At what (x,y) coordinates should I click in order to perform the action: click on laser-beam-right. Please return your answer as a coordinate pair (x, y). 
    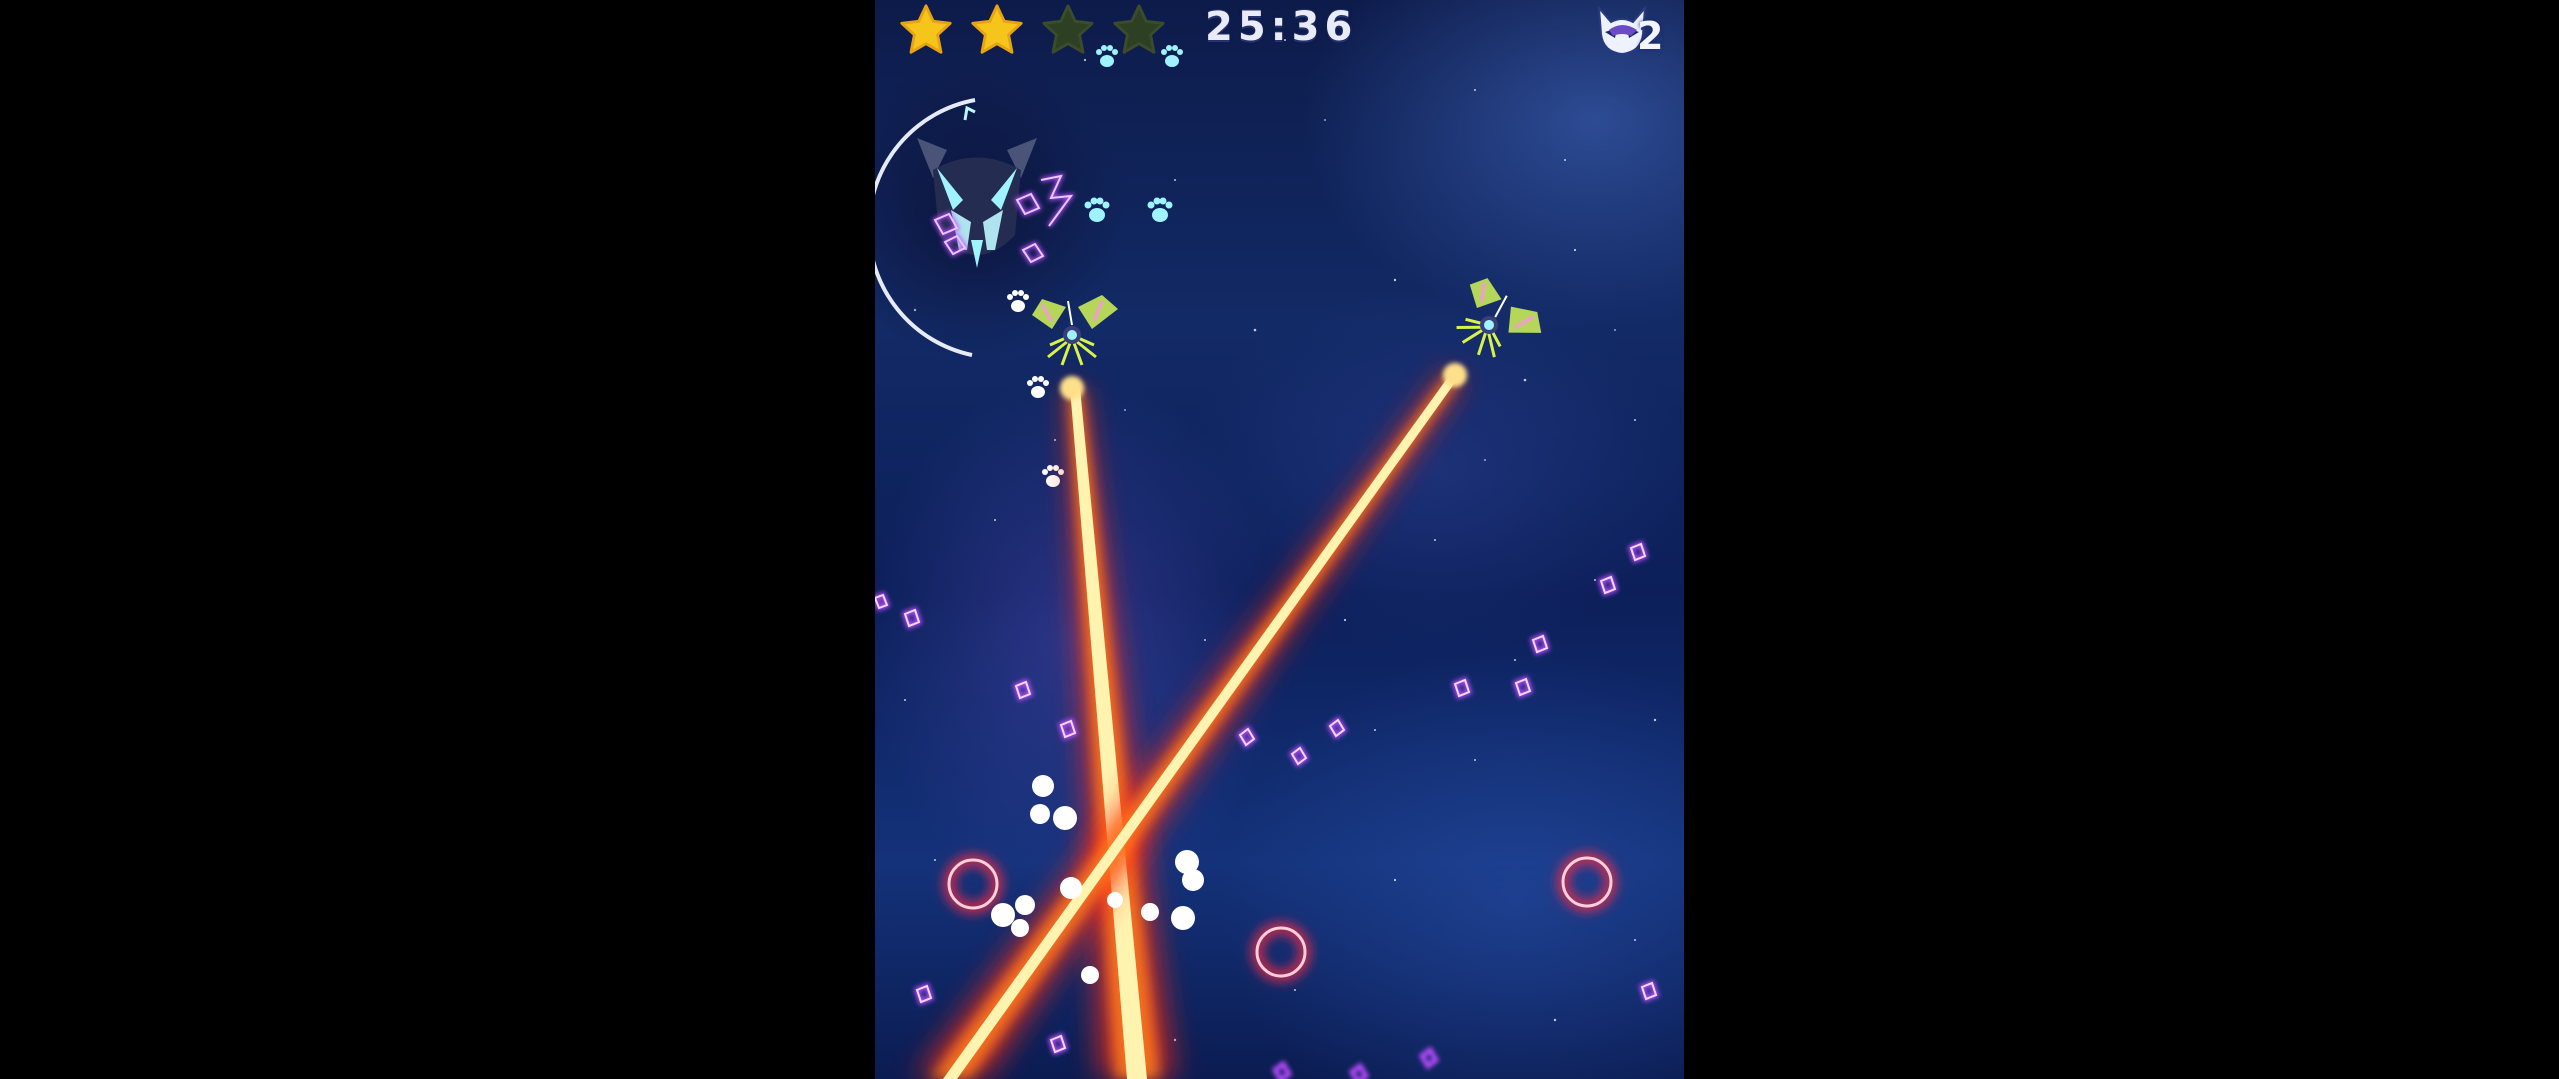
    Looking at the image, I should click on (1189, 724).